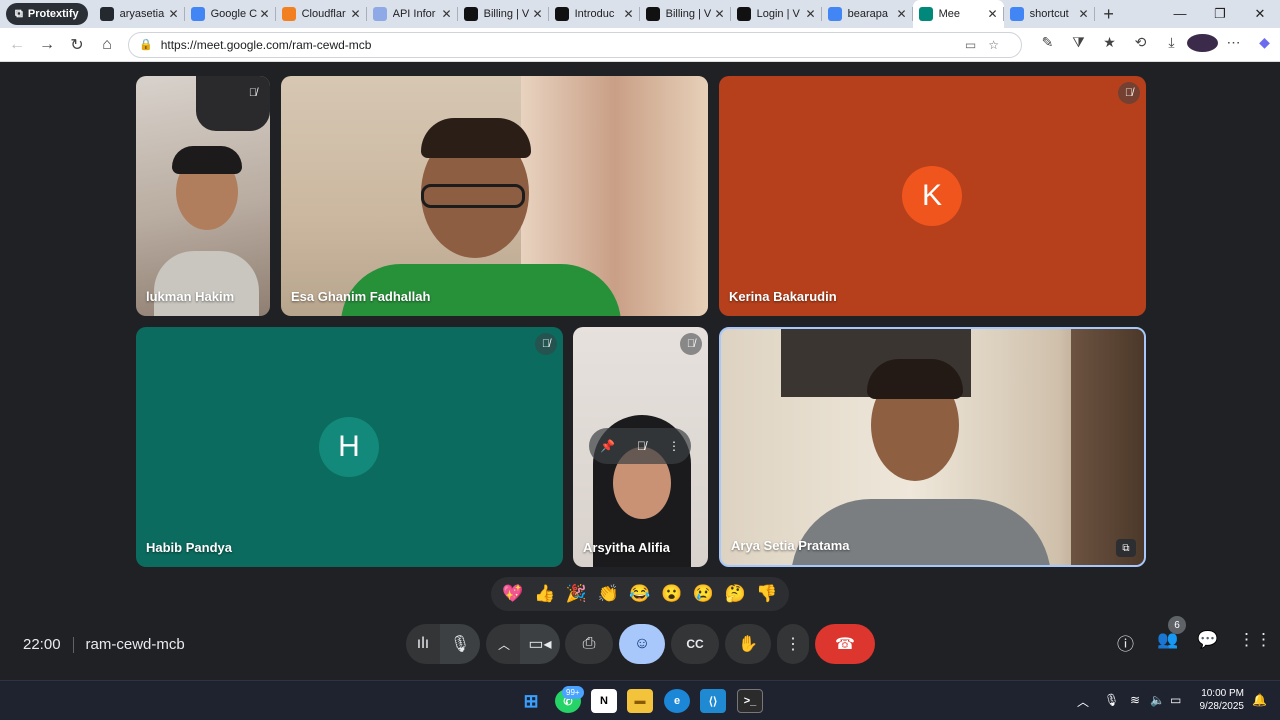 The height and width of the screenshot is (720, 1280). I want to click on reaction-emoji: 💖, so click(512, 594).